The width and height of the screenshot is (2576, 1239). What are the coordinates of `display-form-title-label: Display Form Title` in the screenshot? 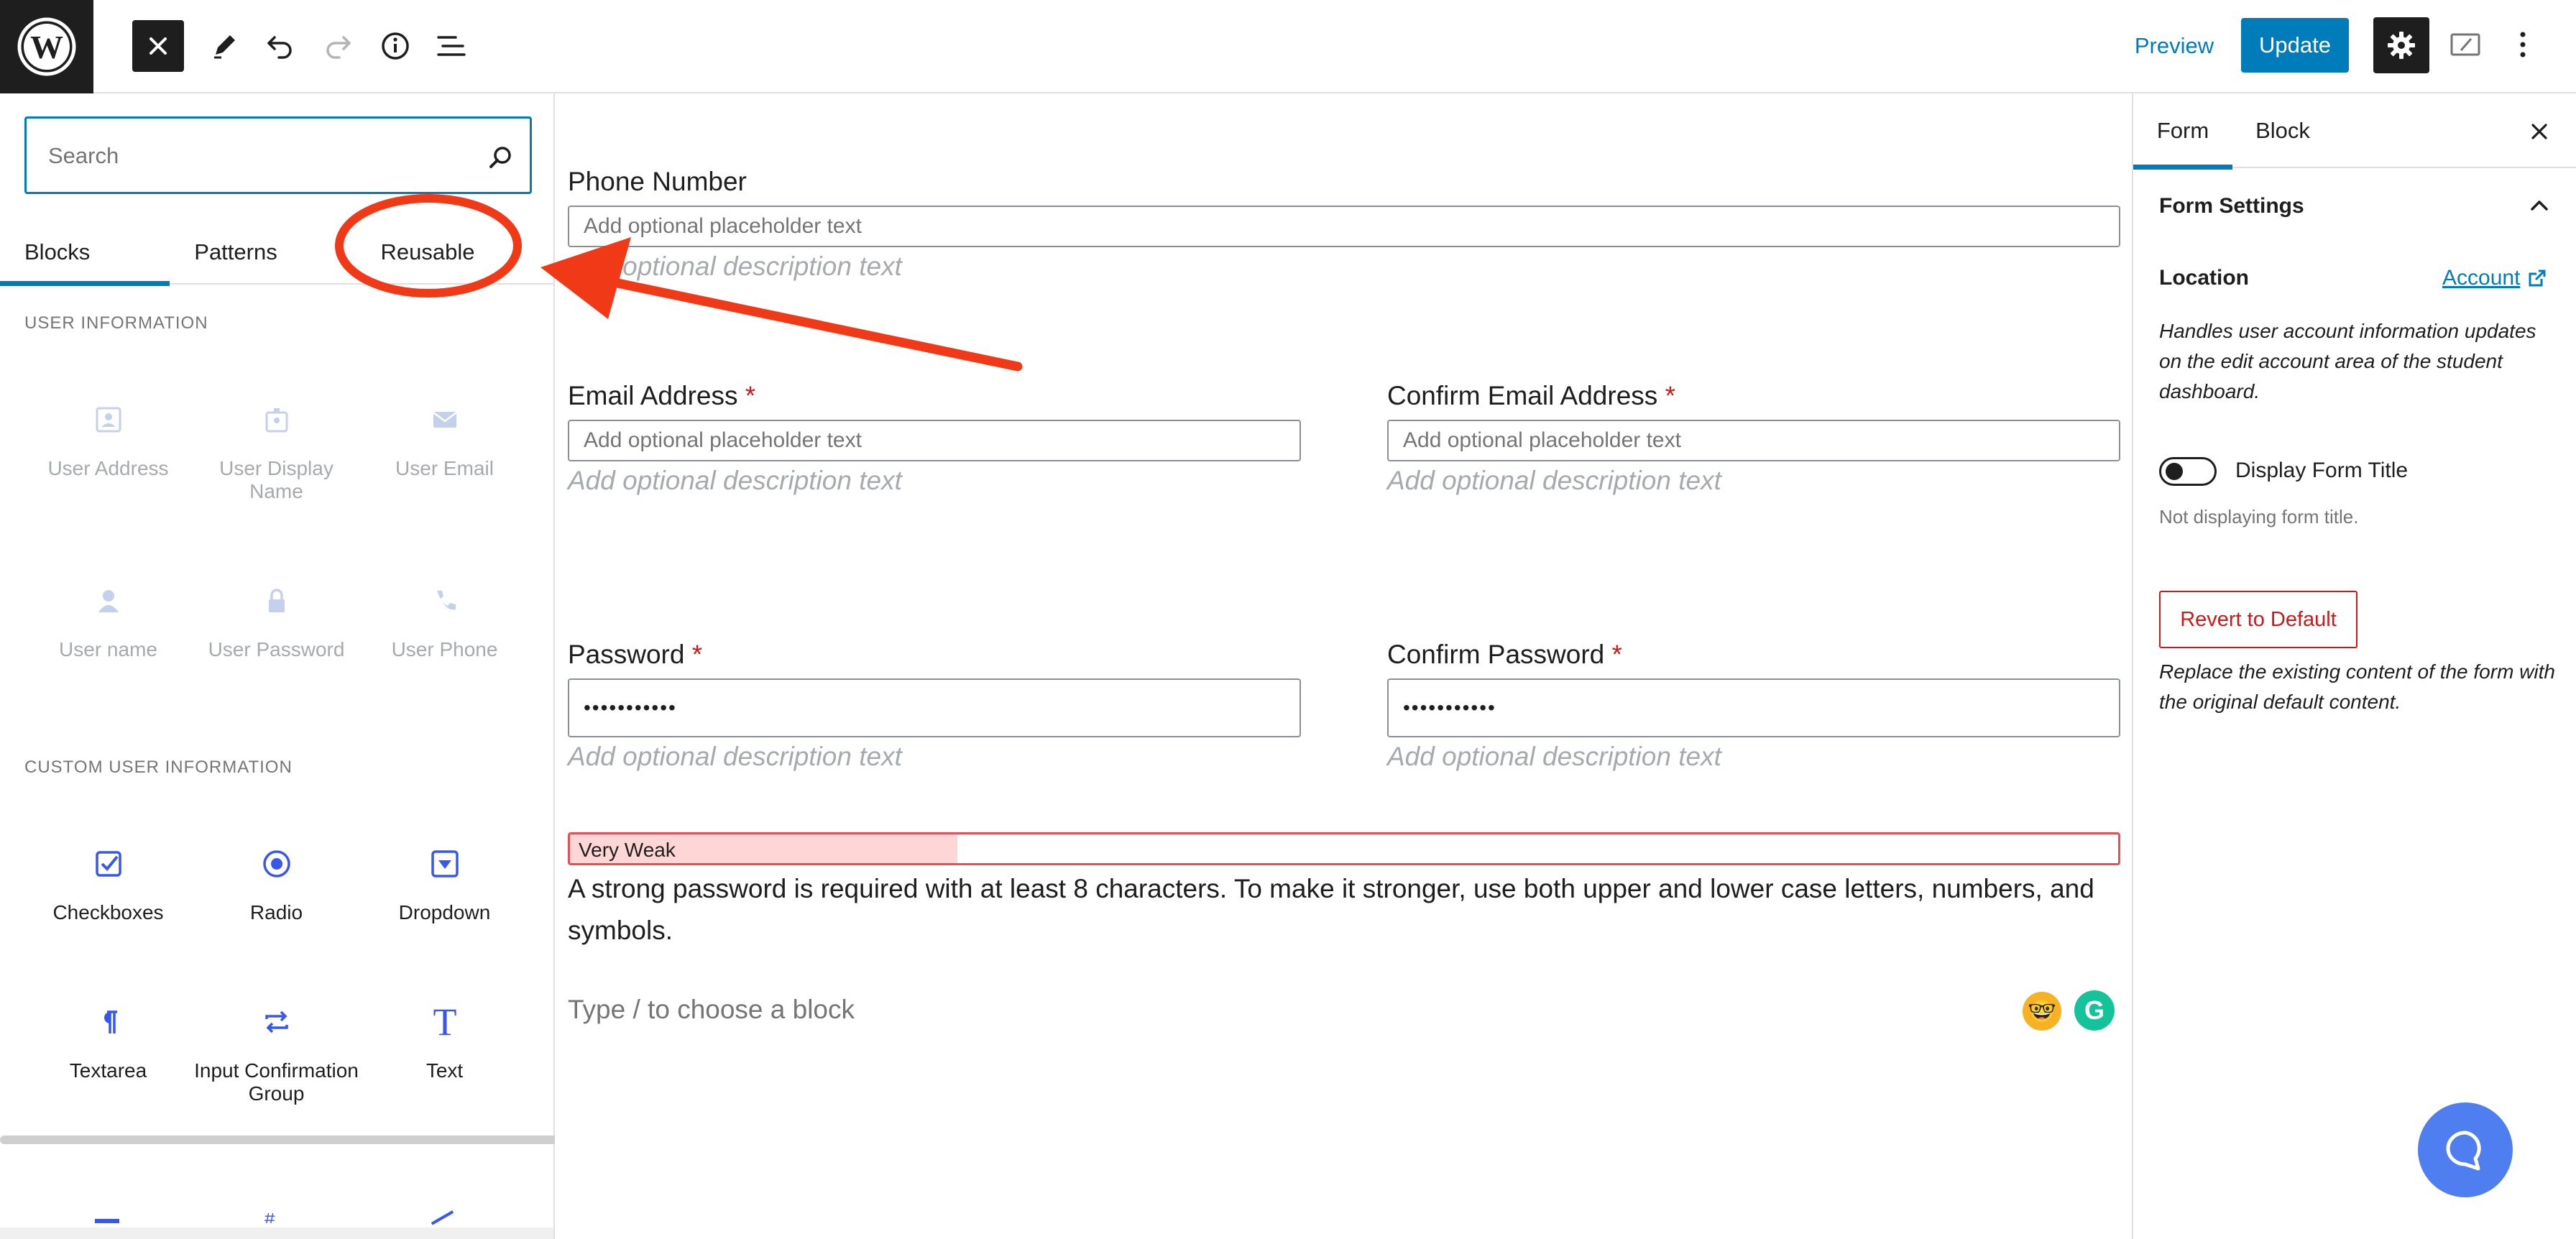 It's located at (2321, 471).